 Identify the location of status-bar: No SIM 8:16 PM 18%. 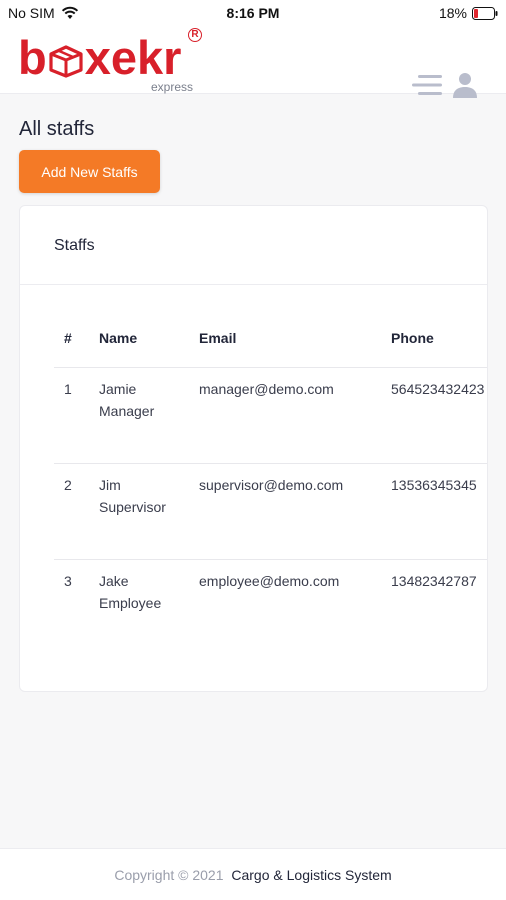
(253, 13).